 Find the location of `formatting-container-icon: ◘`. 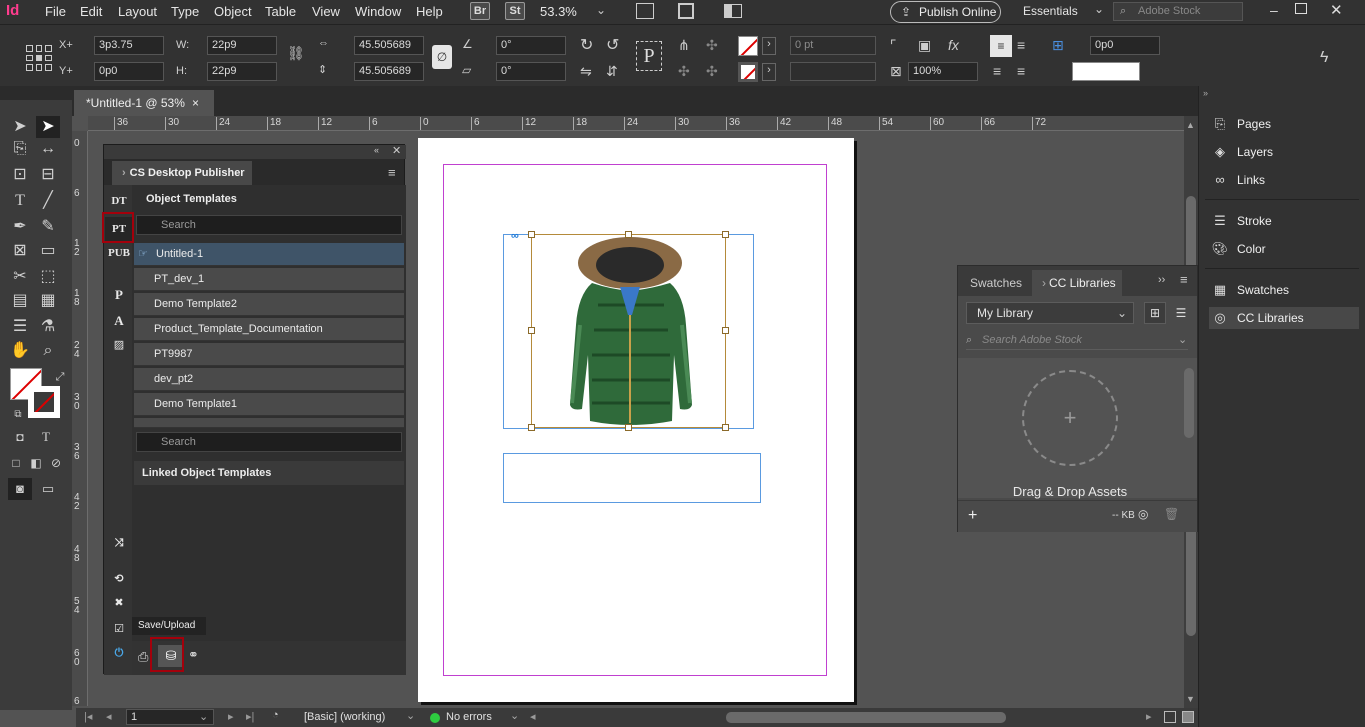

formatting-container-icon: ◘ is located at coordinates (20, 437).